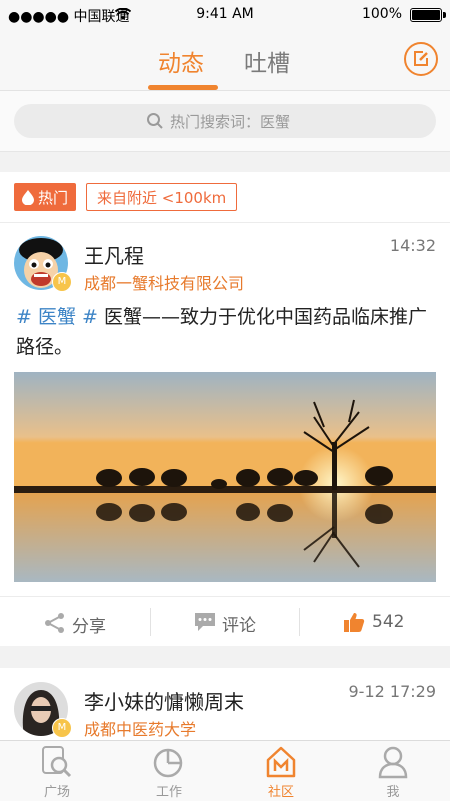 The image size is (450, 808). What do you see at coordinates (164, 283) in the screenshot?
I see `post-organization: 成都一蟹科技有限公司` at bounding box center [164, 283].